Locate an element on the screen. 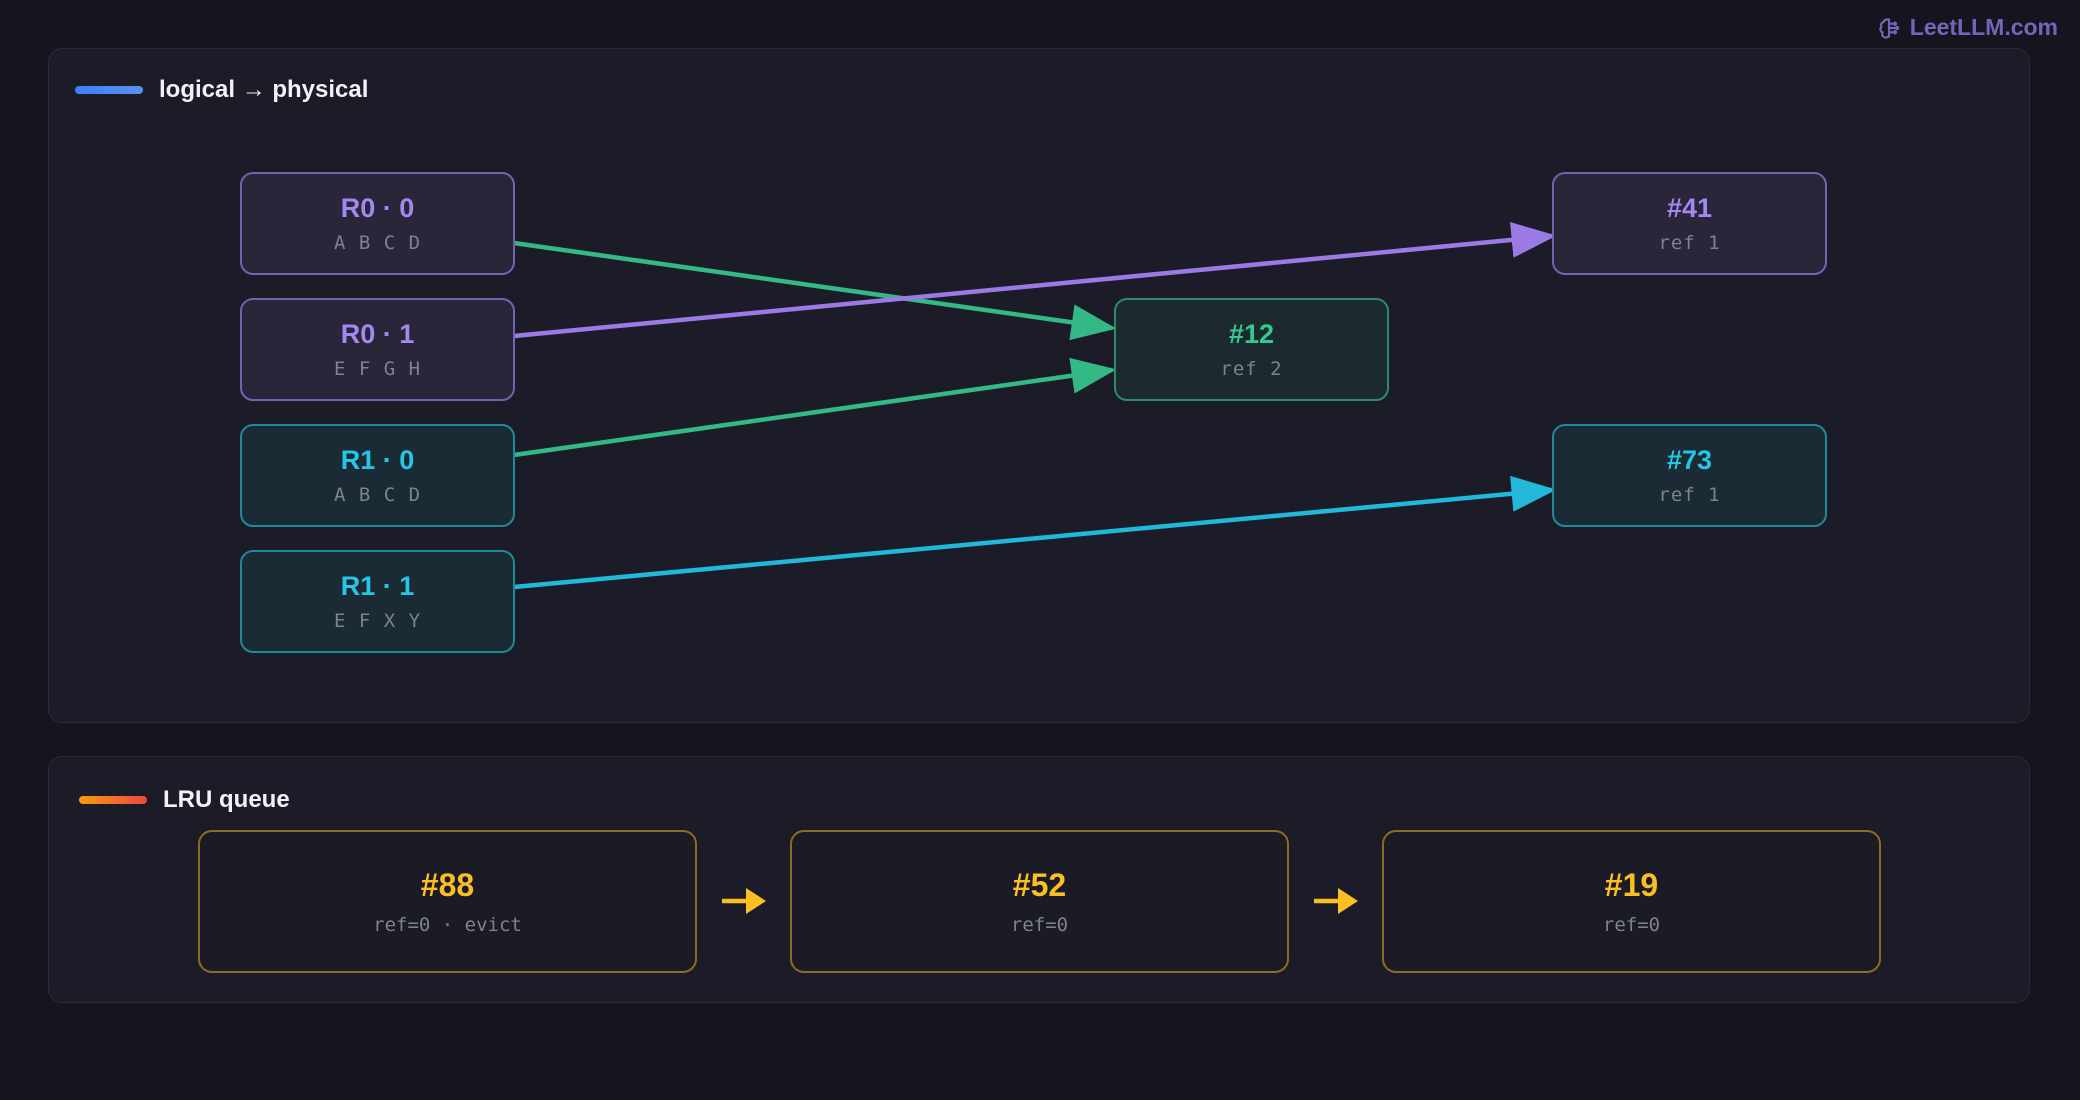  block-id: #73 is located at coordinates (1689, 460).